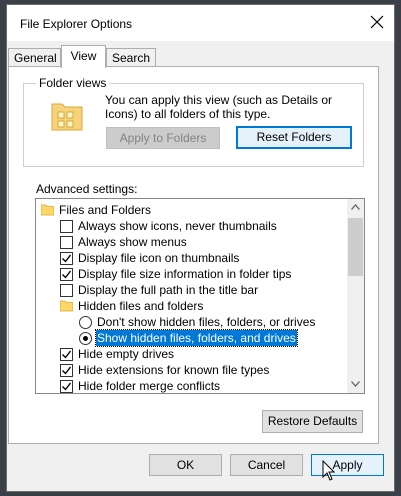 This screenshot has width=401, height=496. I want to click on option-label: Always show menus, so click(132, 242).